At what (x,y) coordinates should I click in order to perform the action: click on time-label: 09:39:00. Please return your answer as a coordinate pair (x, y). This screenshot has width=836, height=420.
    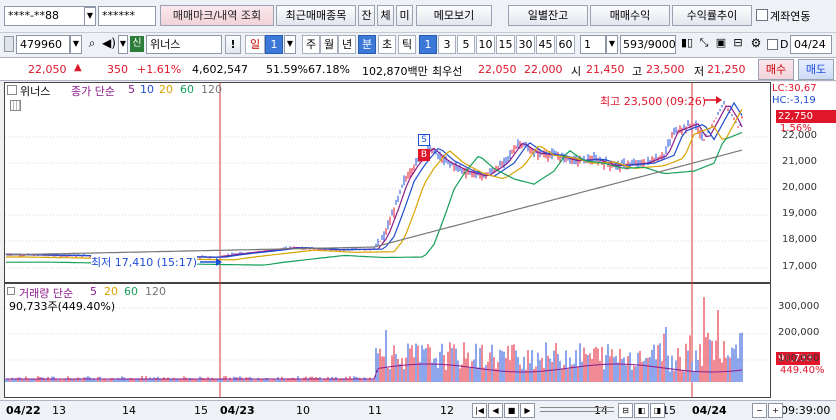
    Looking at the image, I should click on (806, 410).